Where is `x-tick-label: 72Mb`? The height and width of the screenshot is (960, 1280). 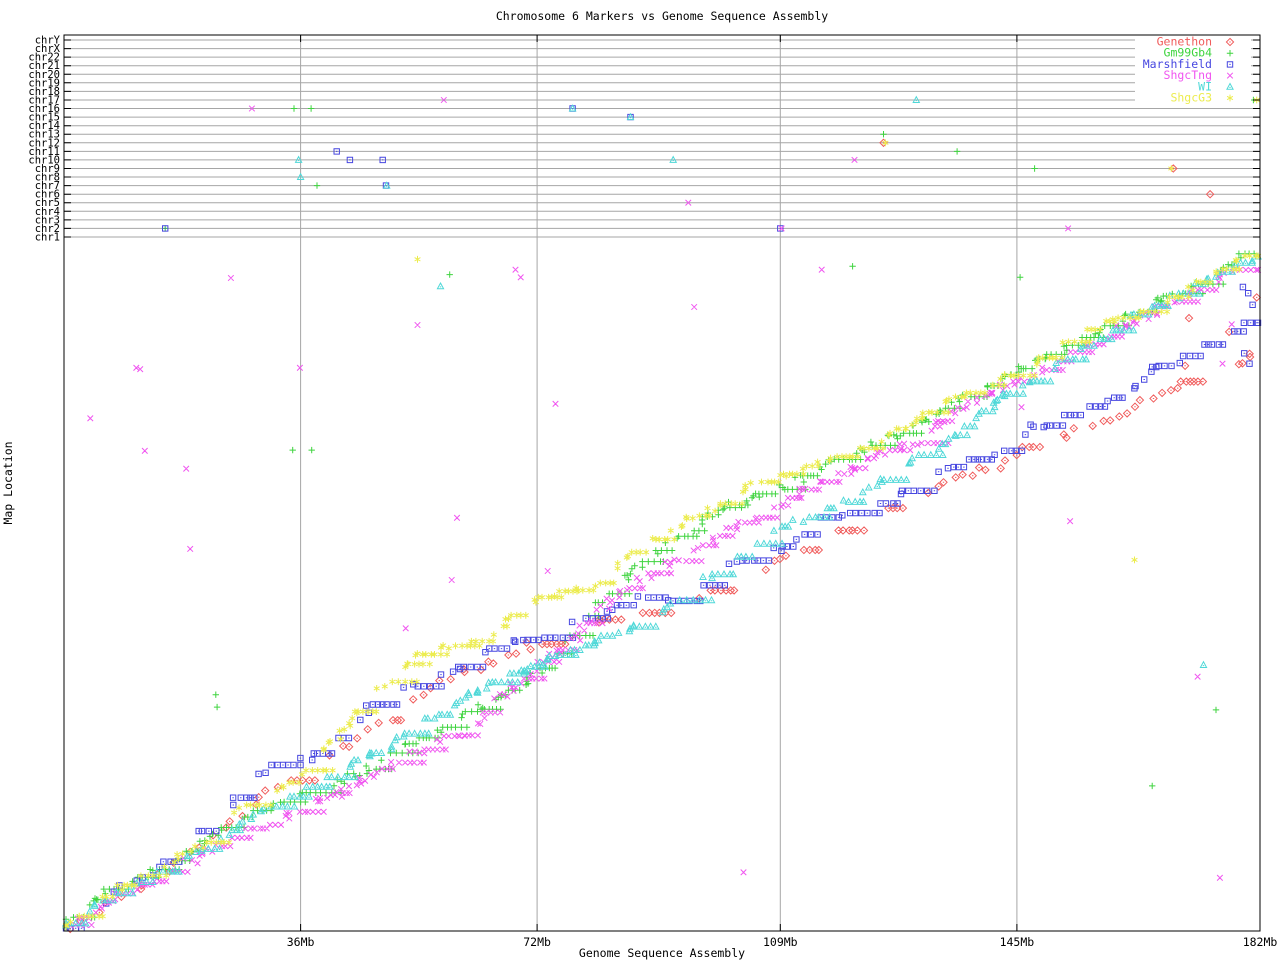
x-tick-label: 72Mb is located at coordinates (537, 942).